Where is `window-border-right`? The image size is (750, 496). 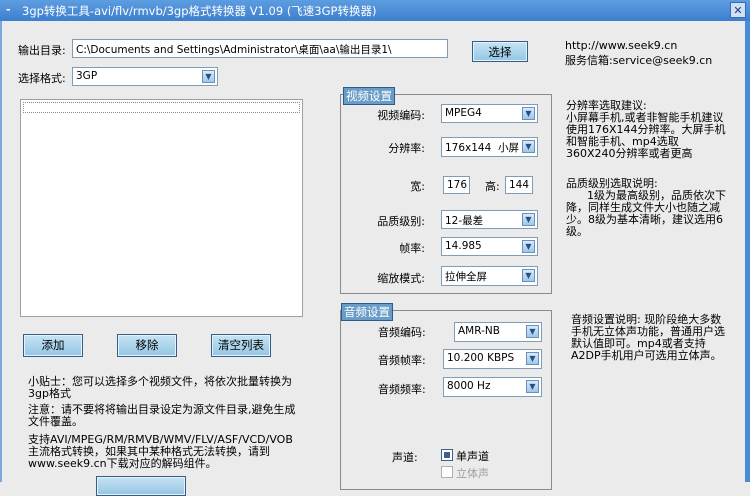
window-border-right is located at coordinates (747, 251).